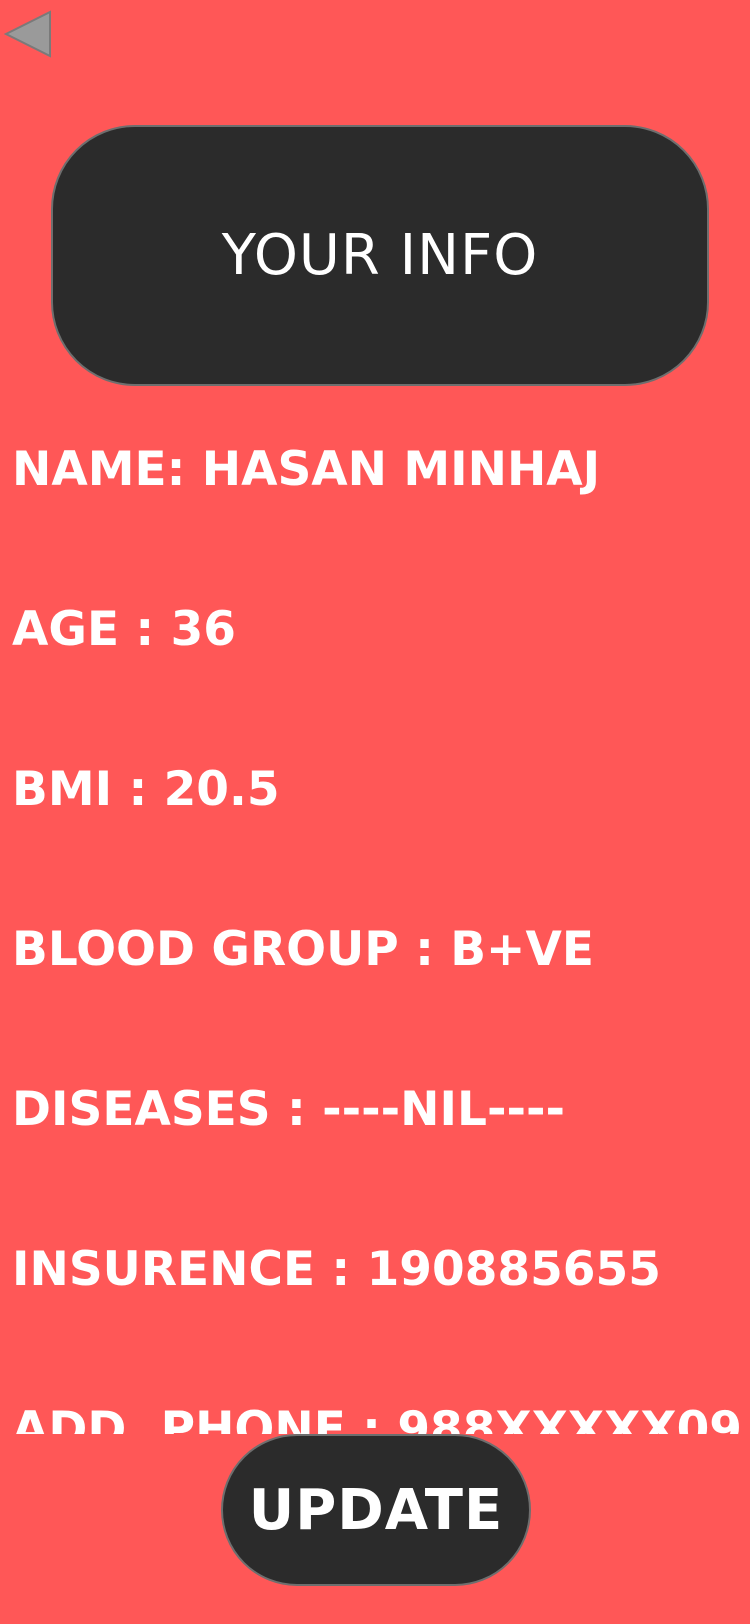 The width and height of the screenshot is (750, 1624). I want to click on info-row-name: NAME: HASAN MINHAJ, so click(306, 469).